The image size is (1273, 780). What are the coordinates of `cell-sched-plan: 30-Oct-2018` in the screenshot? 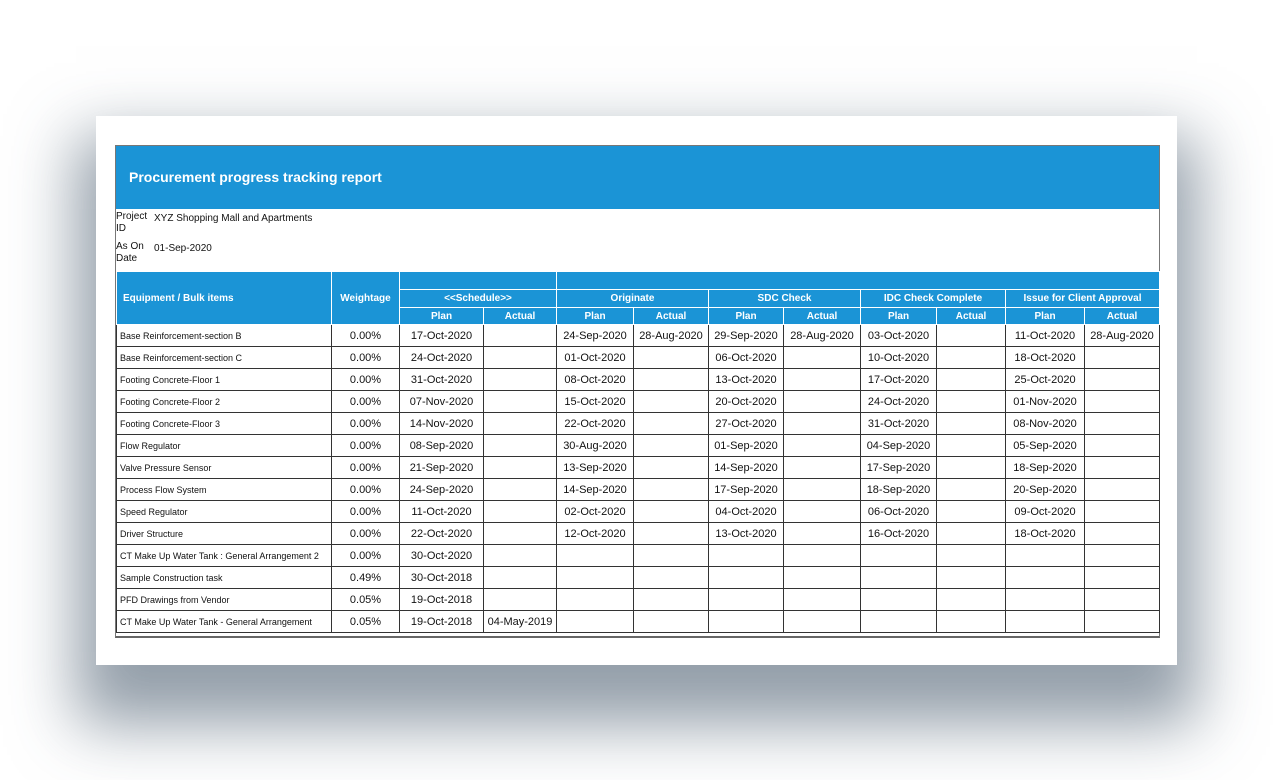 It's located at (441, 577).